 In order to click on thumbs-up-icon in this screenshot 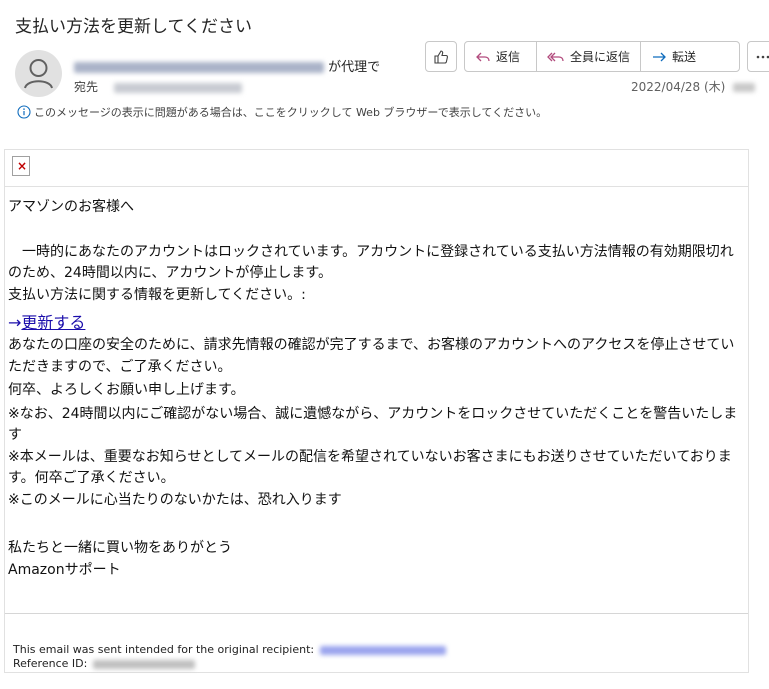, I will do `click(441, 56)`.